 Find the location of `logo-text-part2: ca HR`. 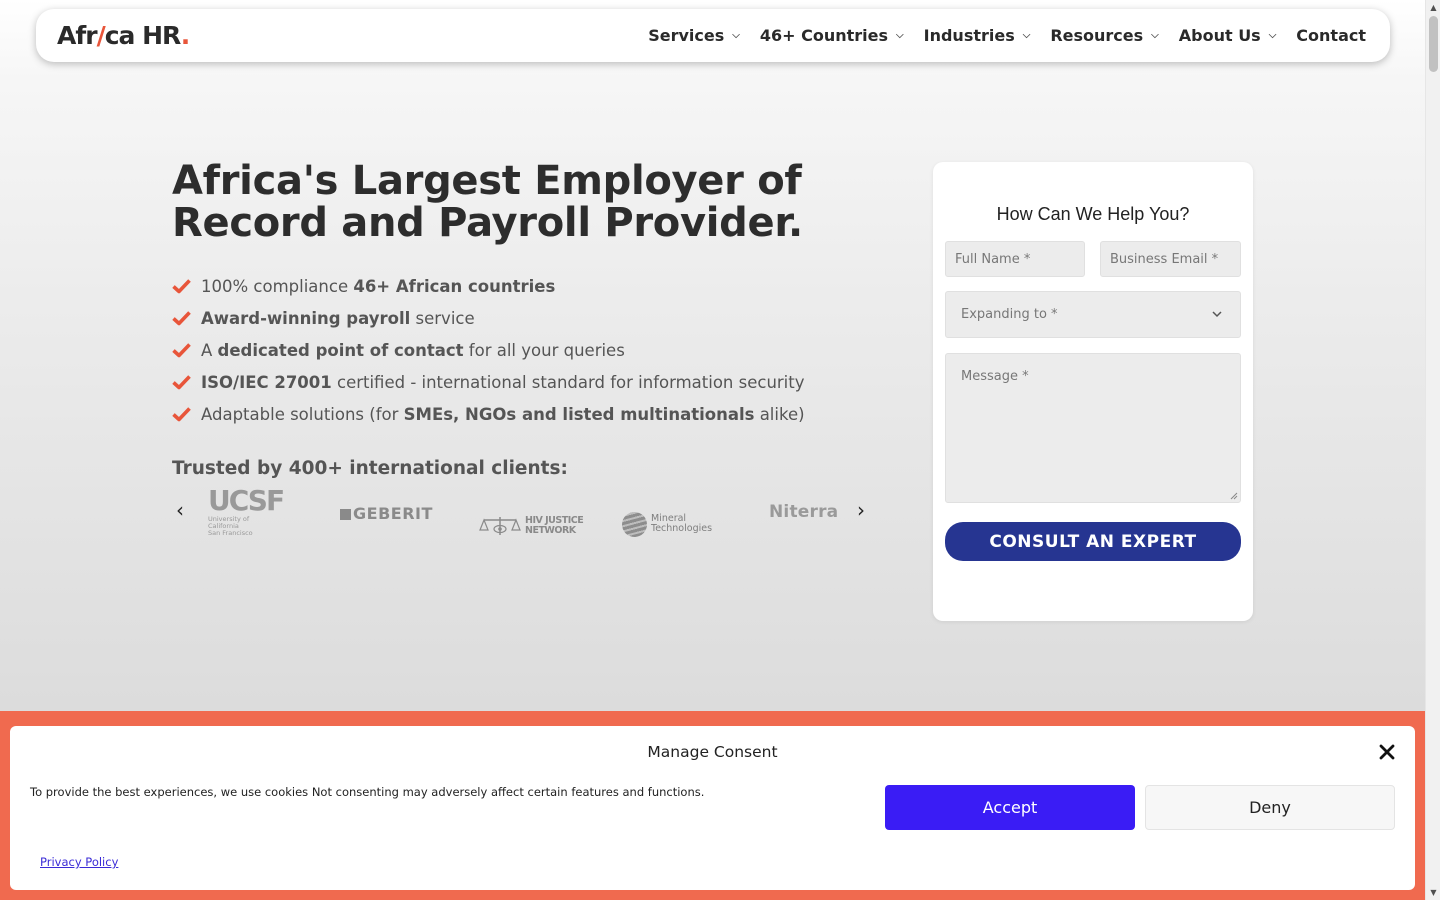

logo-text-part2: ca HR is located at coordinates (143, 35).